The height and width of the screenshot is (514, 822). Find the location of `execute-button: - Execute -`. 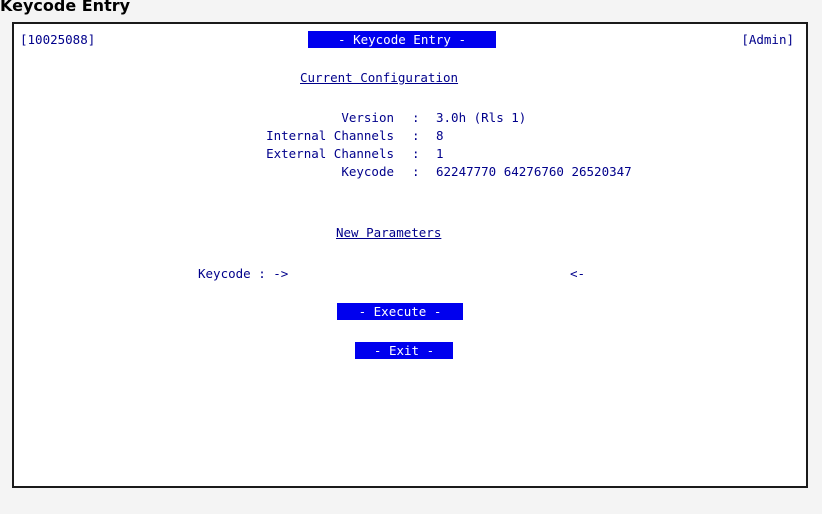

execute-button: - Execute - is located at coordinates (400, 311).